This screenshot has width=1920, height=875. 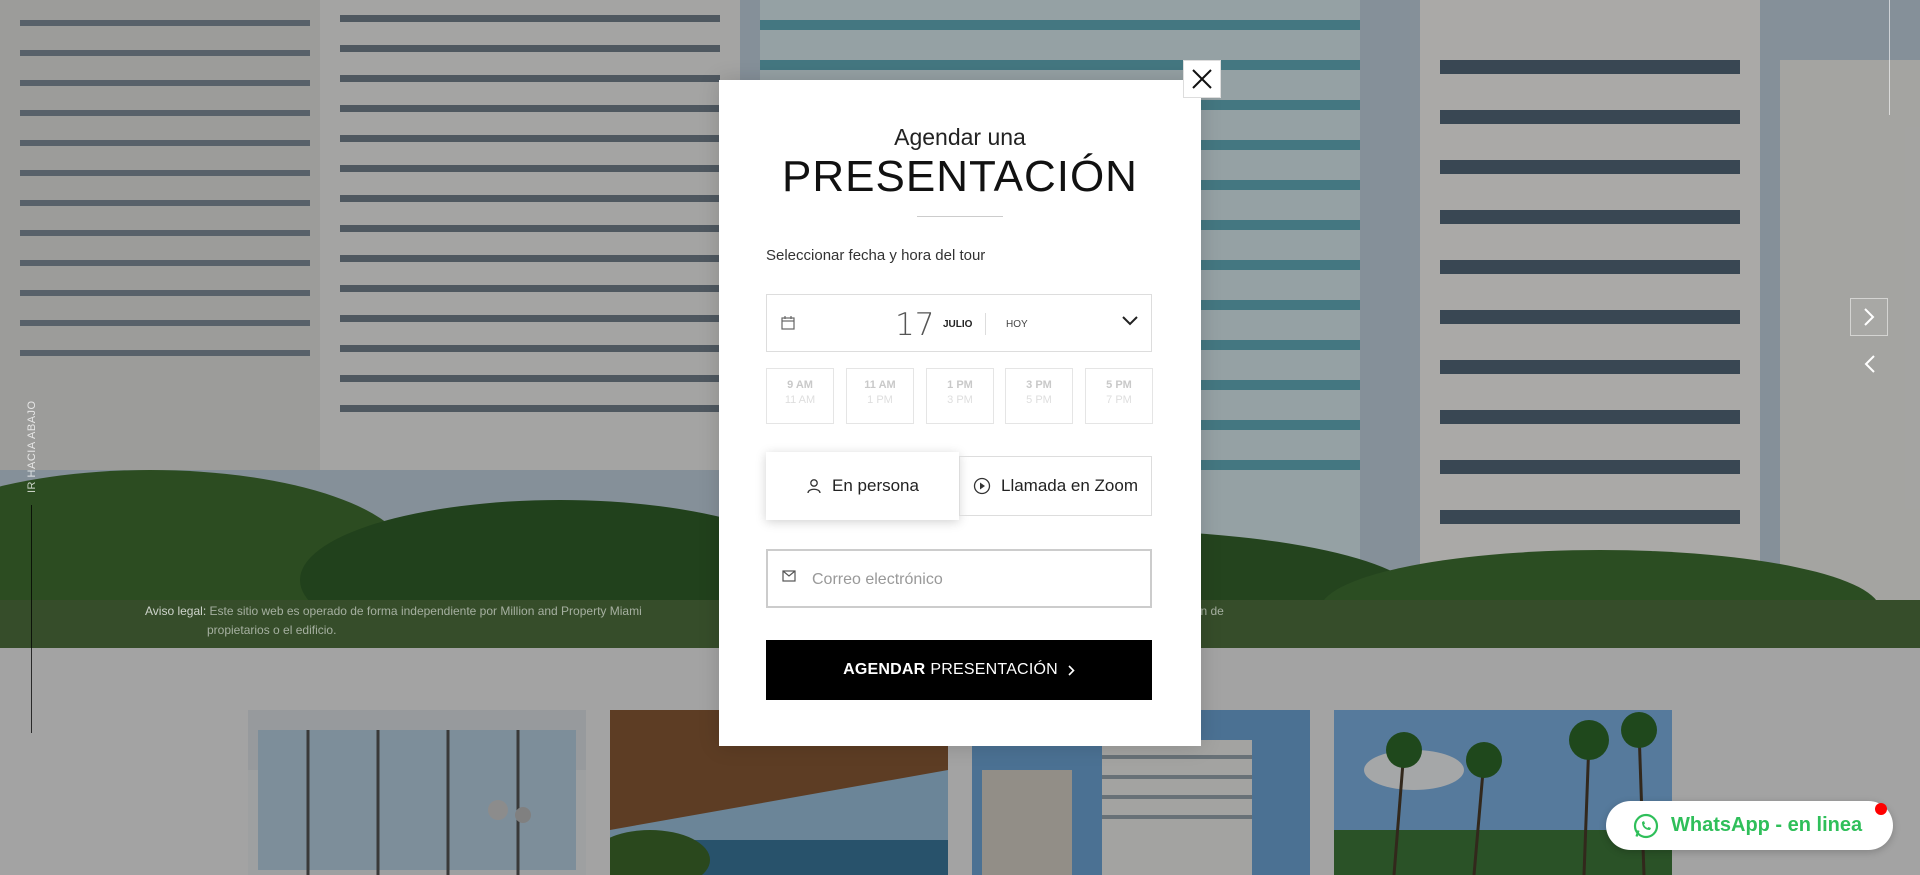 What do you see at coordinates (960, 137) in the screenshot?
I see `modal-subtitle: Agendar una` at bounding box center [960, 137].